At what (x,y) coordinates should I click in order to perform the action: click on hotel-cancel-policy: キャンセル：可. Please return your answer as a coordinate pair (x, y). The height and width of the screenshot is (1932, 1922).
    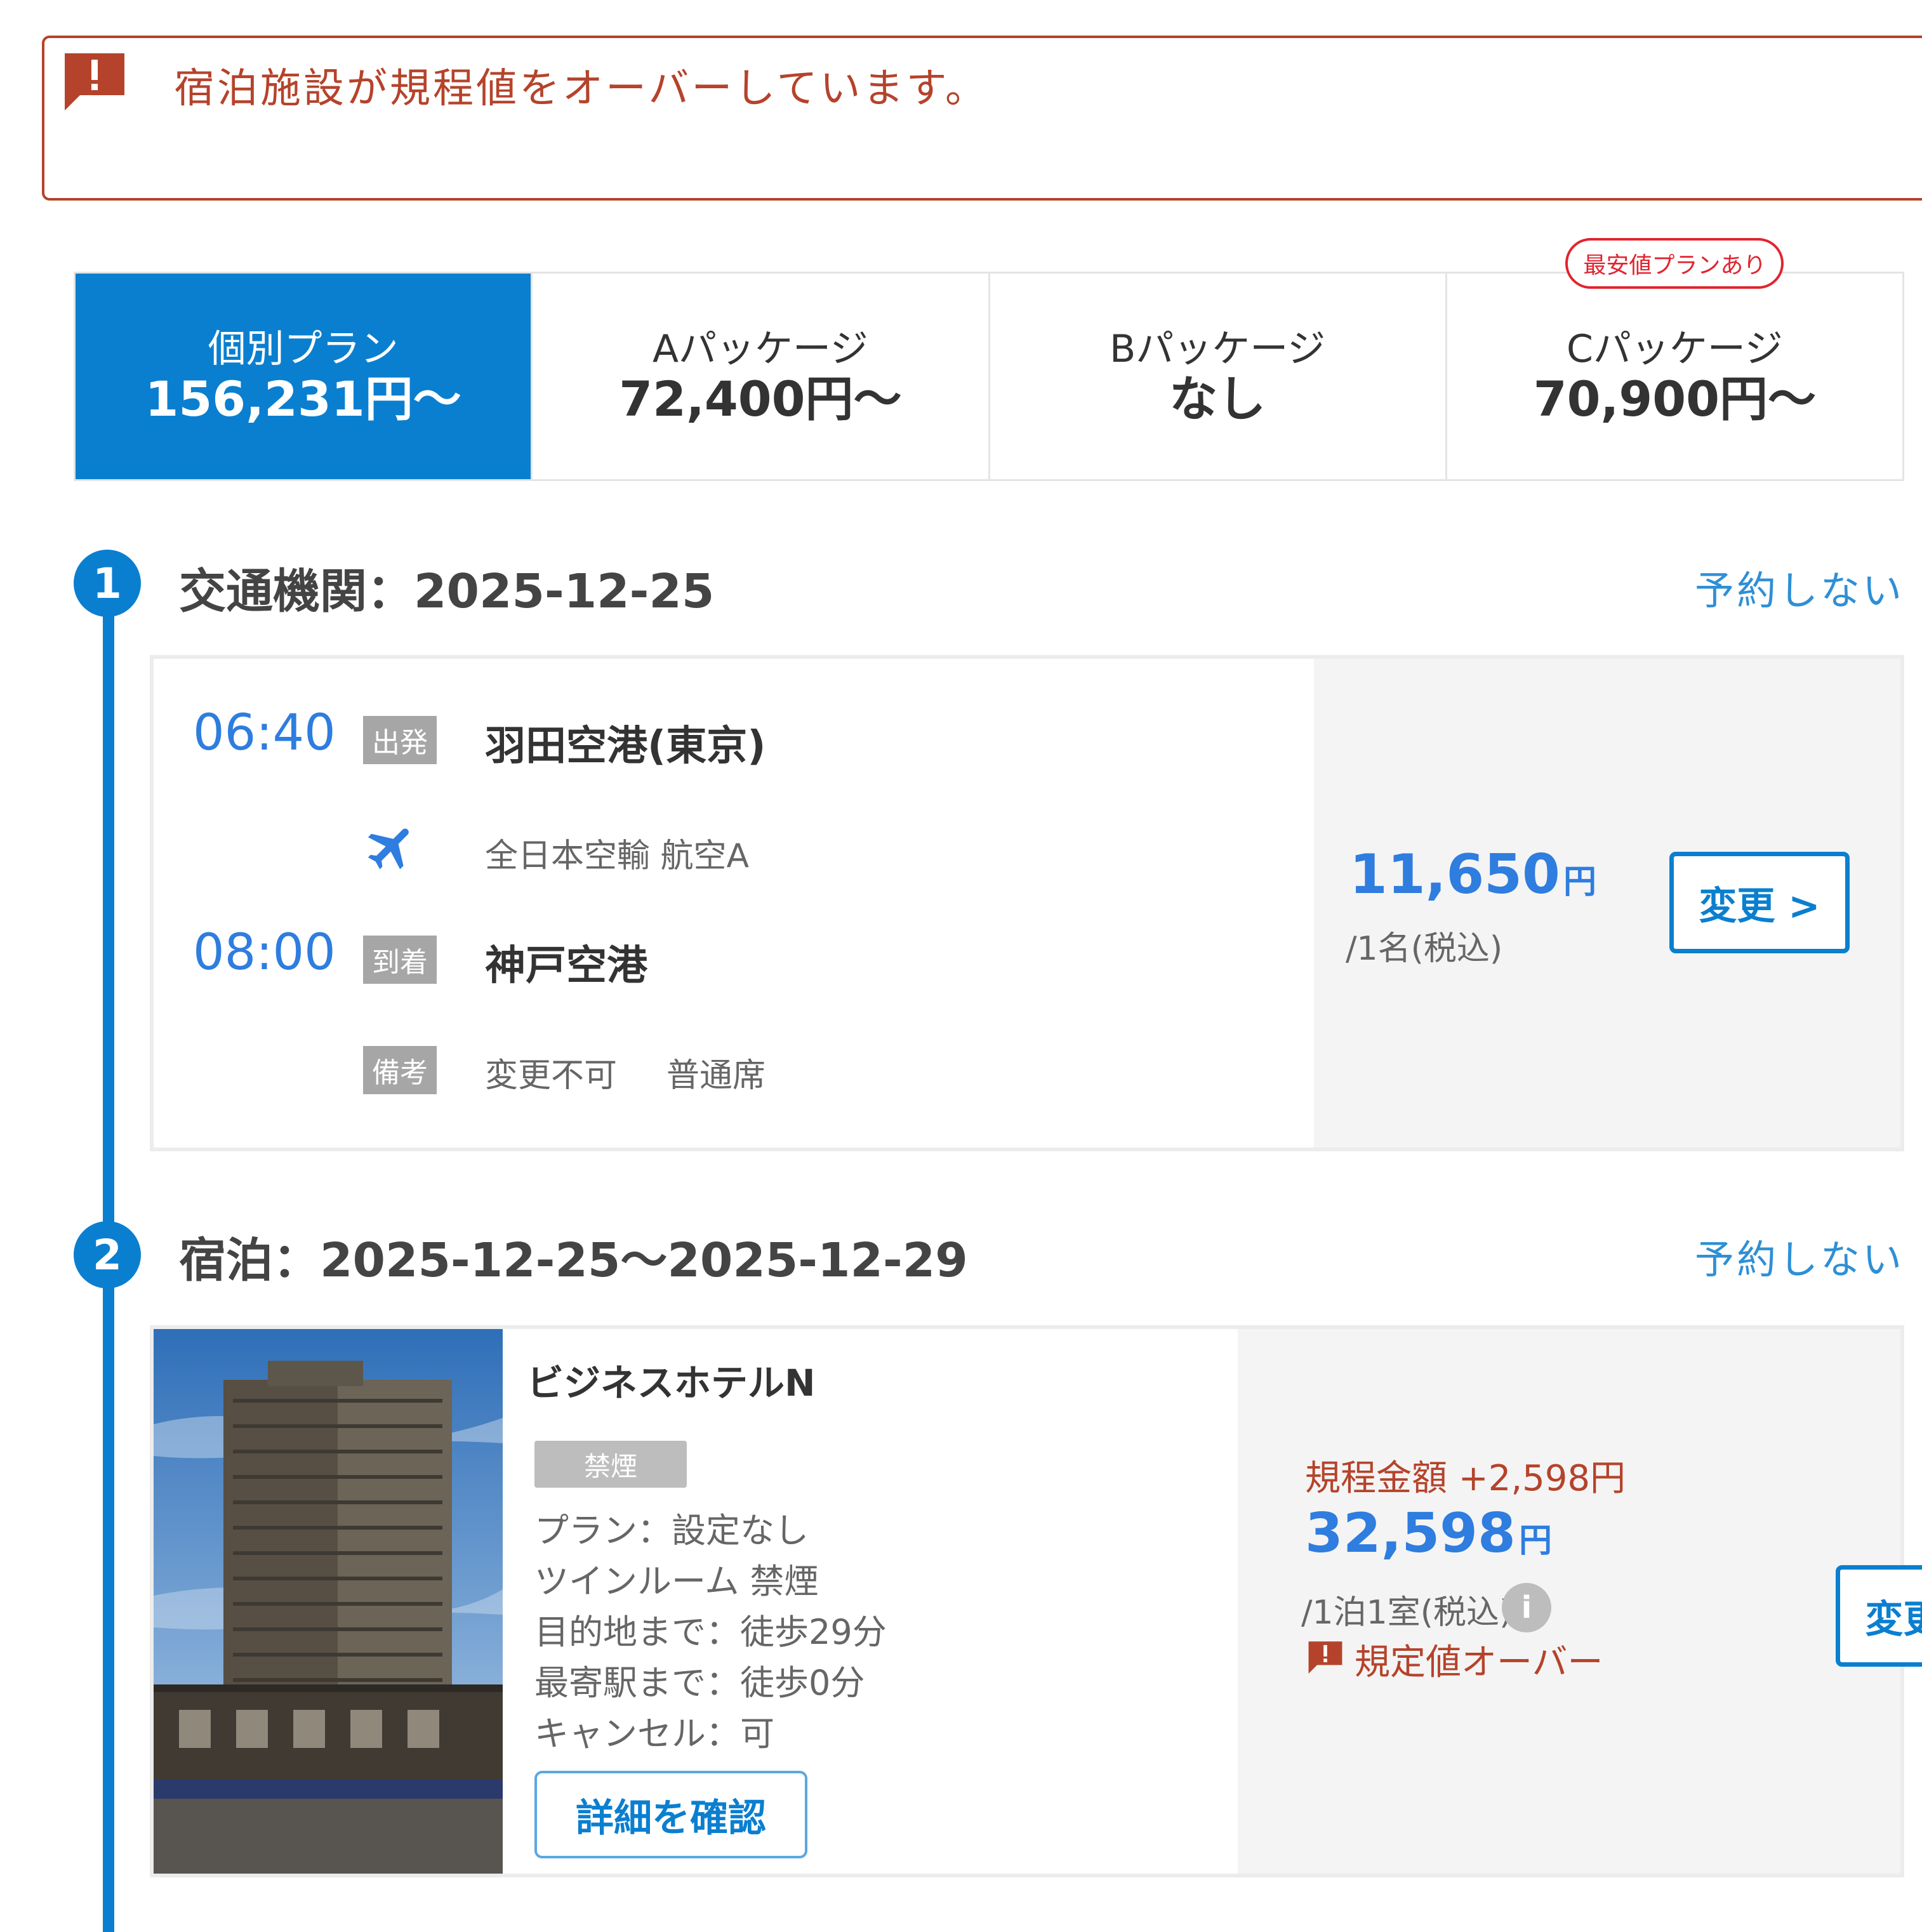
    Looking at the image, I should click on (654, 1734).